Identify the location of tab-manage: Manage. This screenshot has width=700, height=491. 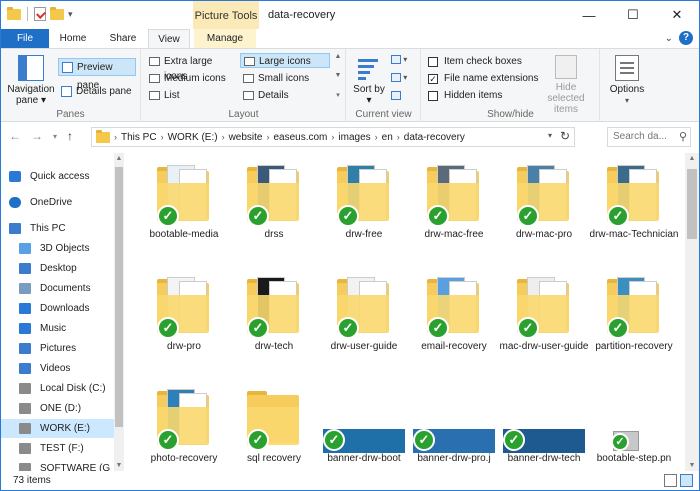
(225, 38).